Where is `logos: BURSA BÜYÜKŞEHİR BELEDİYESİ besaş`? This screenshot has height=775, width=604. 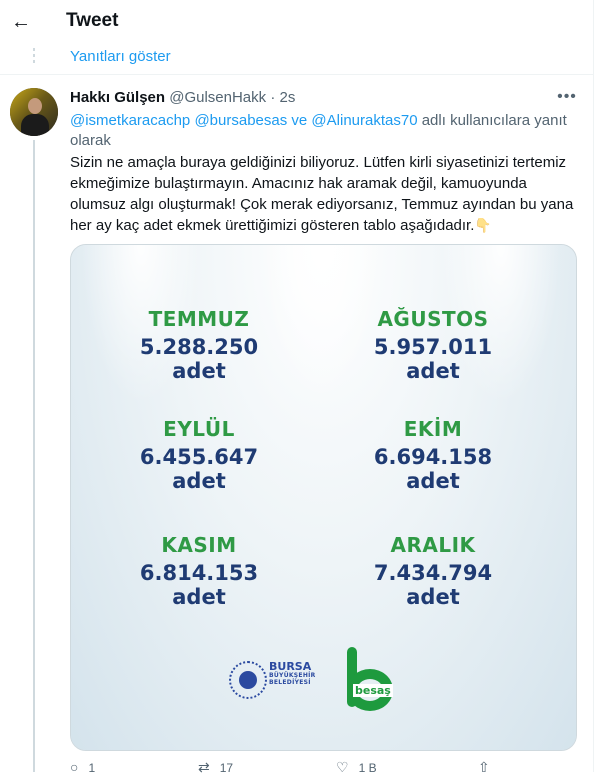 logos: BURSA BÜYÜKŞEHİR BELEDİYESİ besaş is located at coordinates (329, 685).